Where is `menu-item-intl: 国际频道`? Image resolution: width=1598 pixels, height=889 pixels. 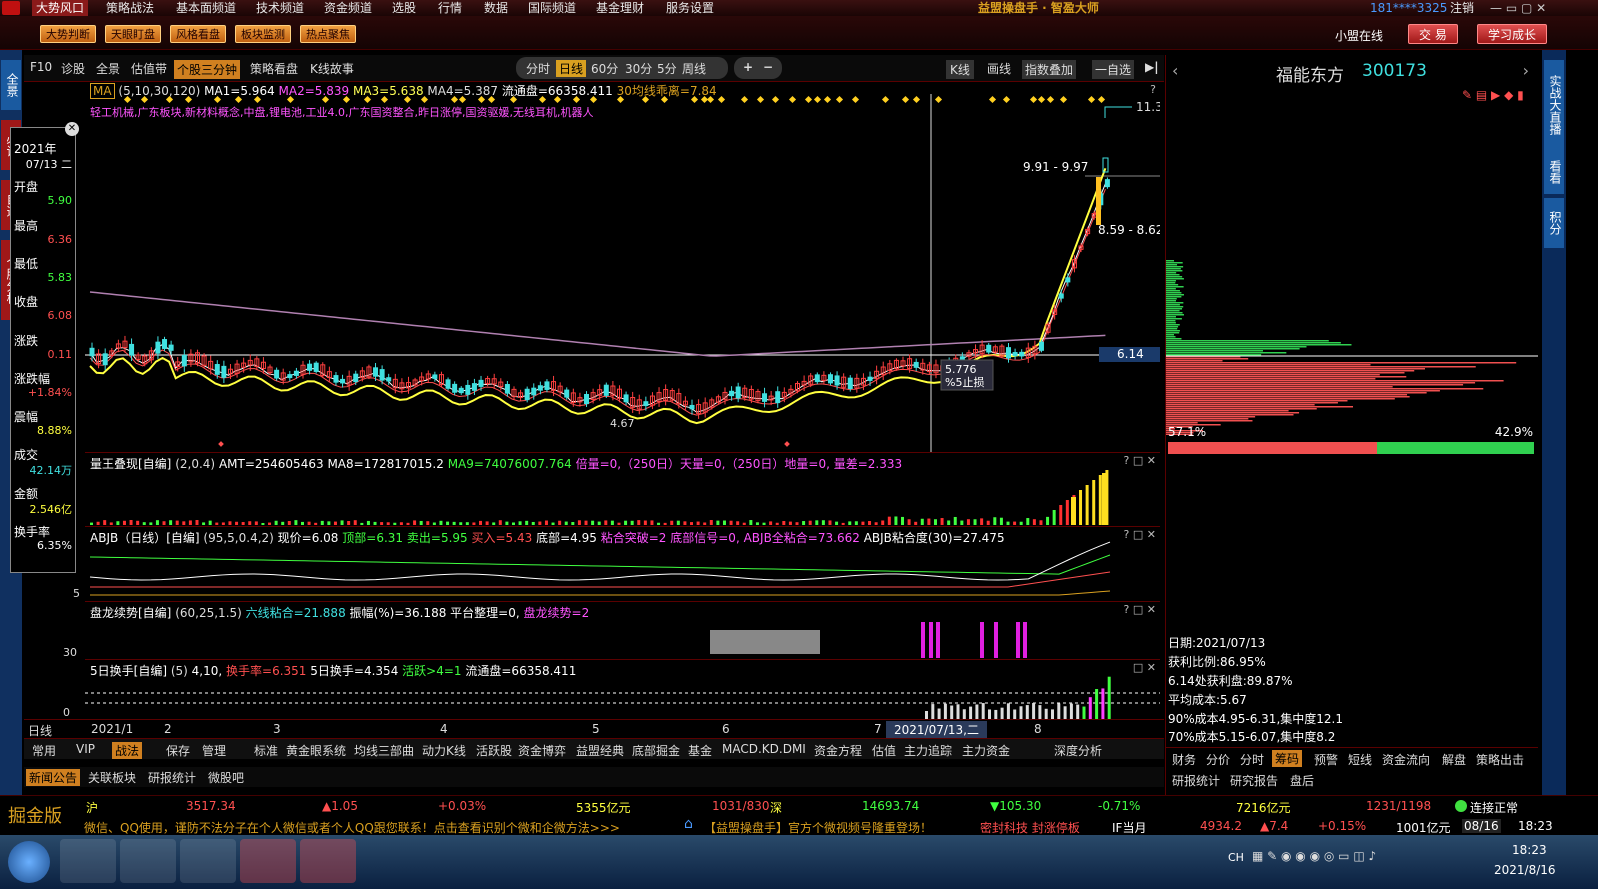
menu-item-intl: 国际频道 is located at coordinates (552, 8).